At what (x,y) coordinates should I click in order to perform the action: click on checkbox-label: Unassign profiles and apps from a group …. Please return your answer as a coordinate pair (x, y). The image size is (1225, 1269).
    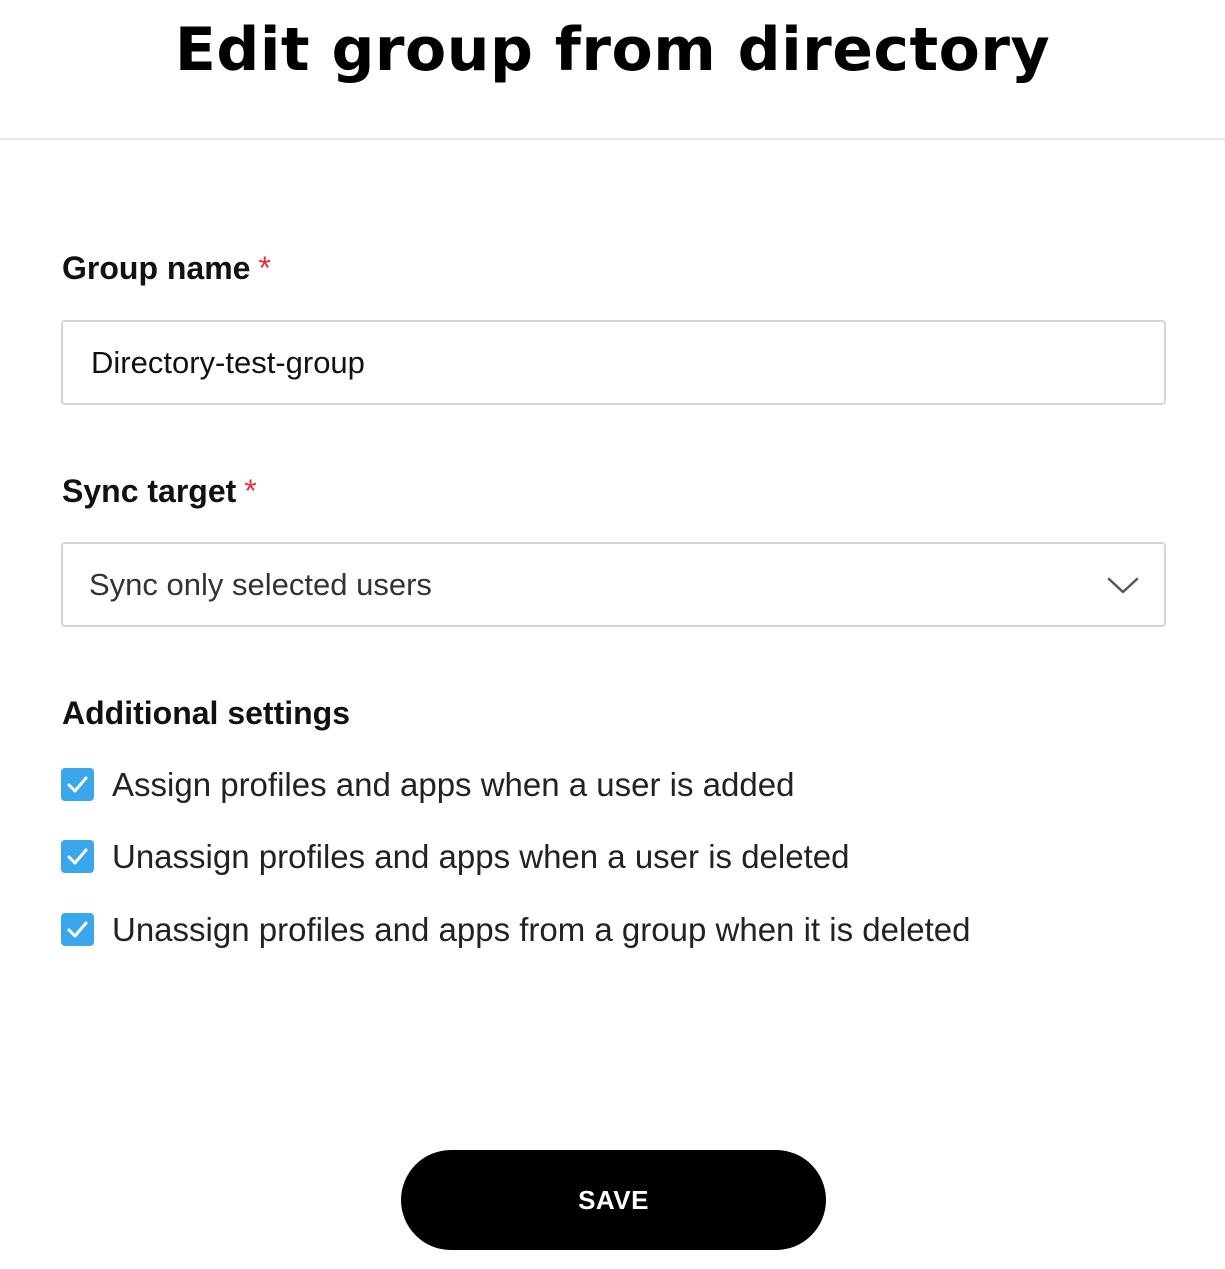
    Looking at the image, I should click on (541, 929).